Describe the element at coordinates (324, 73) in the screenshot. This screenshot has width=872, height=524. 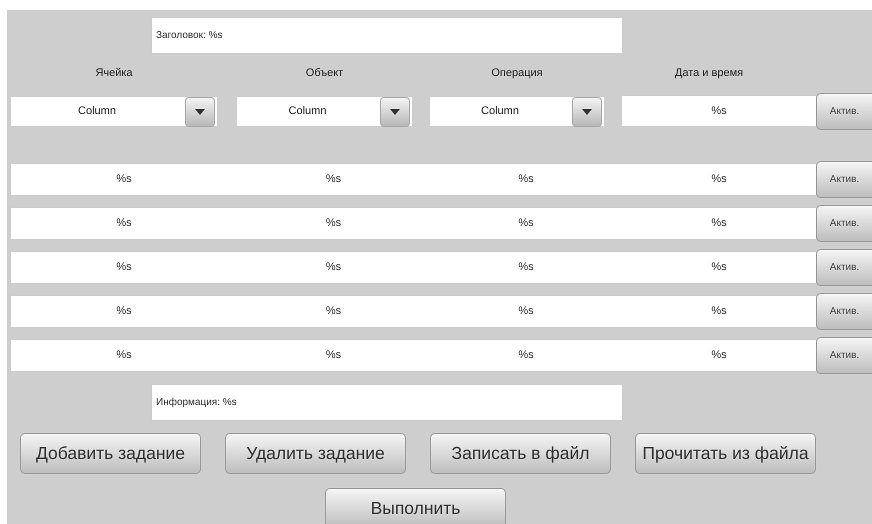
I see `column-header: Объект` at that location.